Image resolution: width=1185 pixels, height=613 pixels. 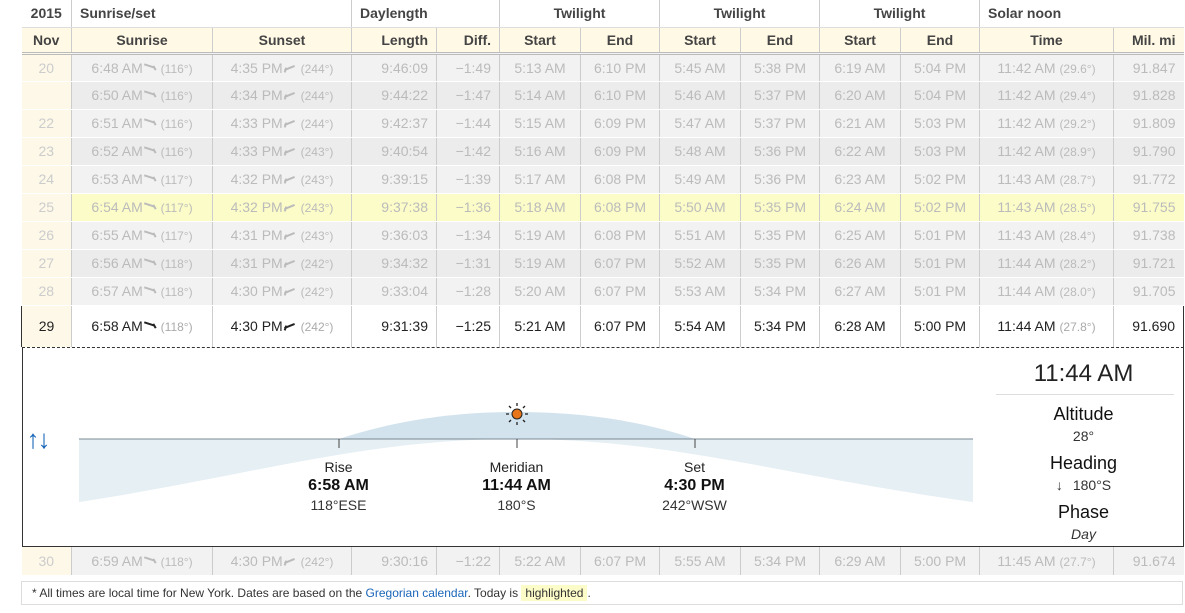 I want to click on sunrise-cell: 6:56 AM (118°), so click(x=142, y=263).